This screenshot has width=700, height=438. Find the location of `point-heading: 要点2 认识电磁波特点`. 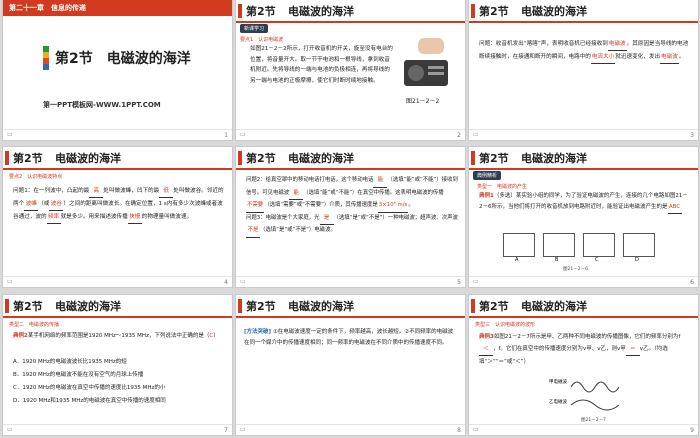

point-heading: 要点2 认识电磁波特点 is located at coordinates (36, 177).